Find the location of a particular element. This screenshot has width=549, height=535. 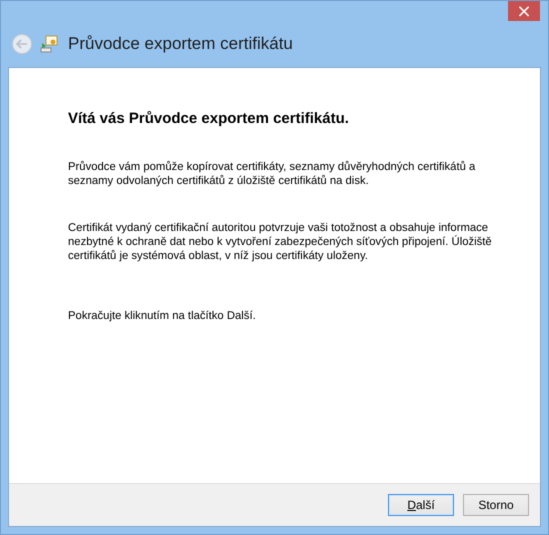

window-title: Průvodce exportem certifikátu is located at coordinates (180, 44).